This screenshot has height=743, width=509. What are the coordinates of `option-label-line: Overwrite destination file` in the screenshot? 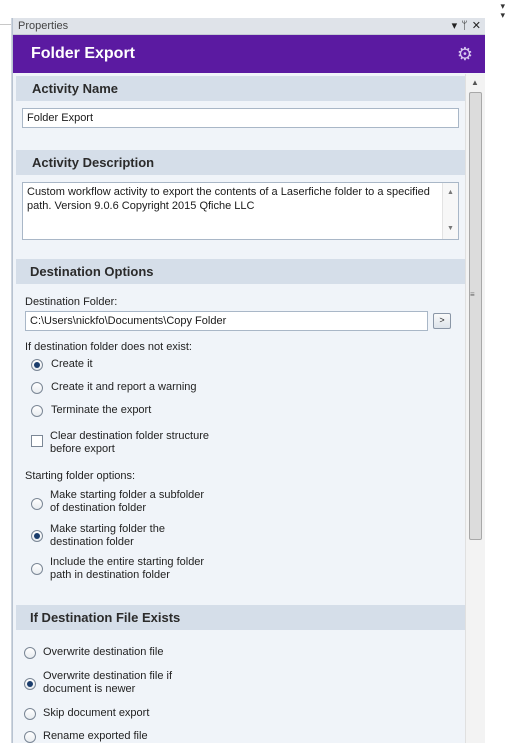 It's located at (103, 652).